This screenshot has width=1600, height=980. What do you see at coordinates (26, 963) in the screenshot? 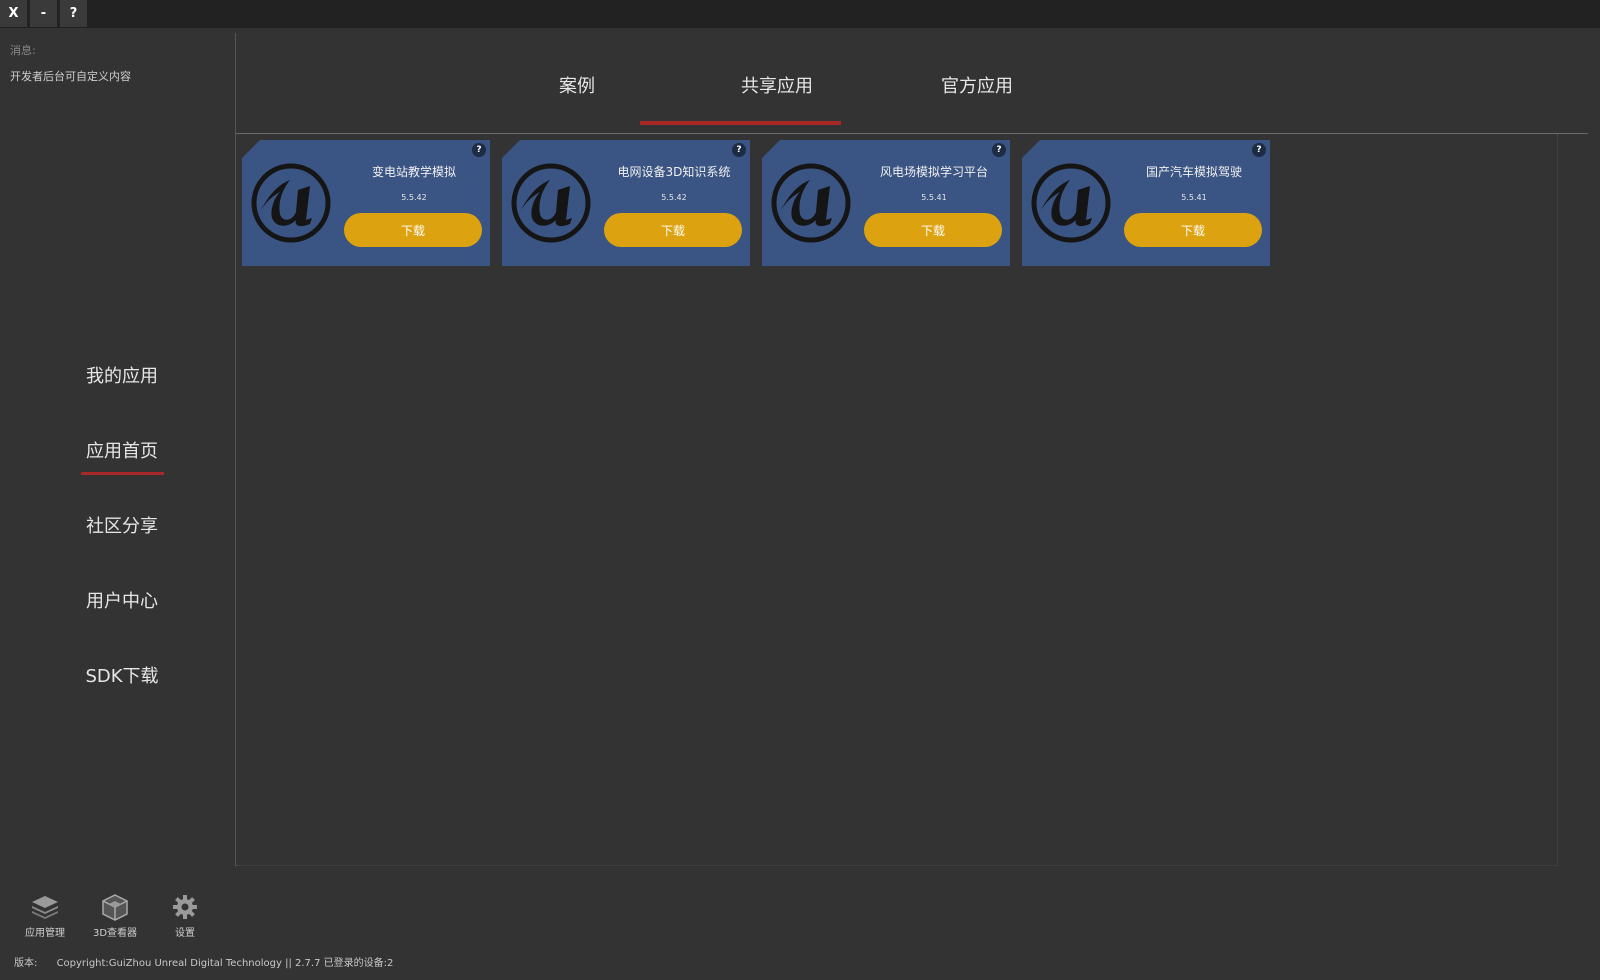
I see `version-label: 版本:` at bounding box center [26, 963].